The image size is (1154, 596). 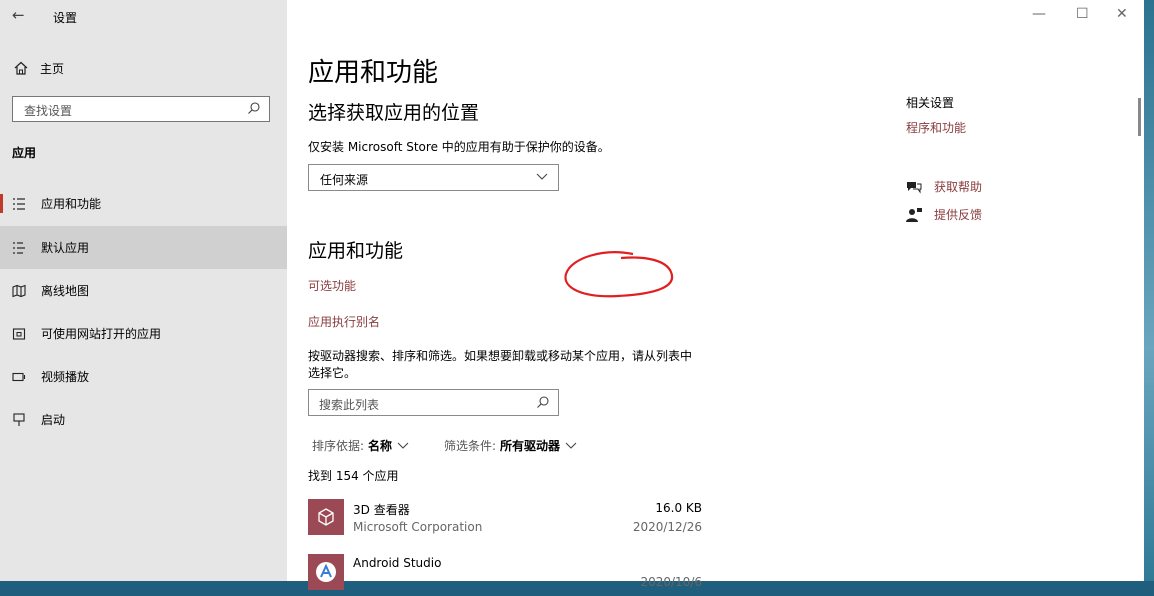 What do you see at coordinates (24, 153) in the screenshot?
I see `sidebar-section-apps: 应用` at bounding box center [24, 153].